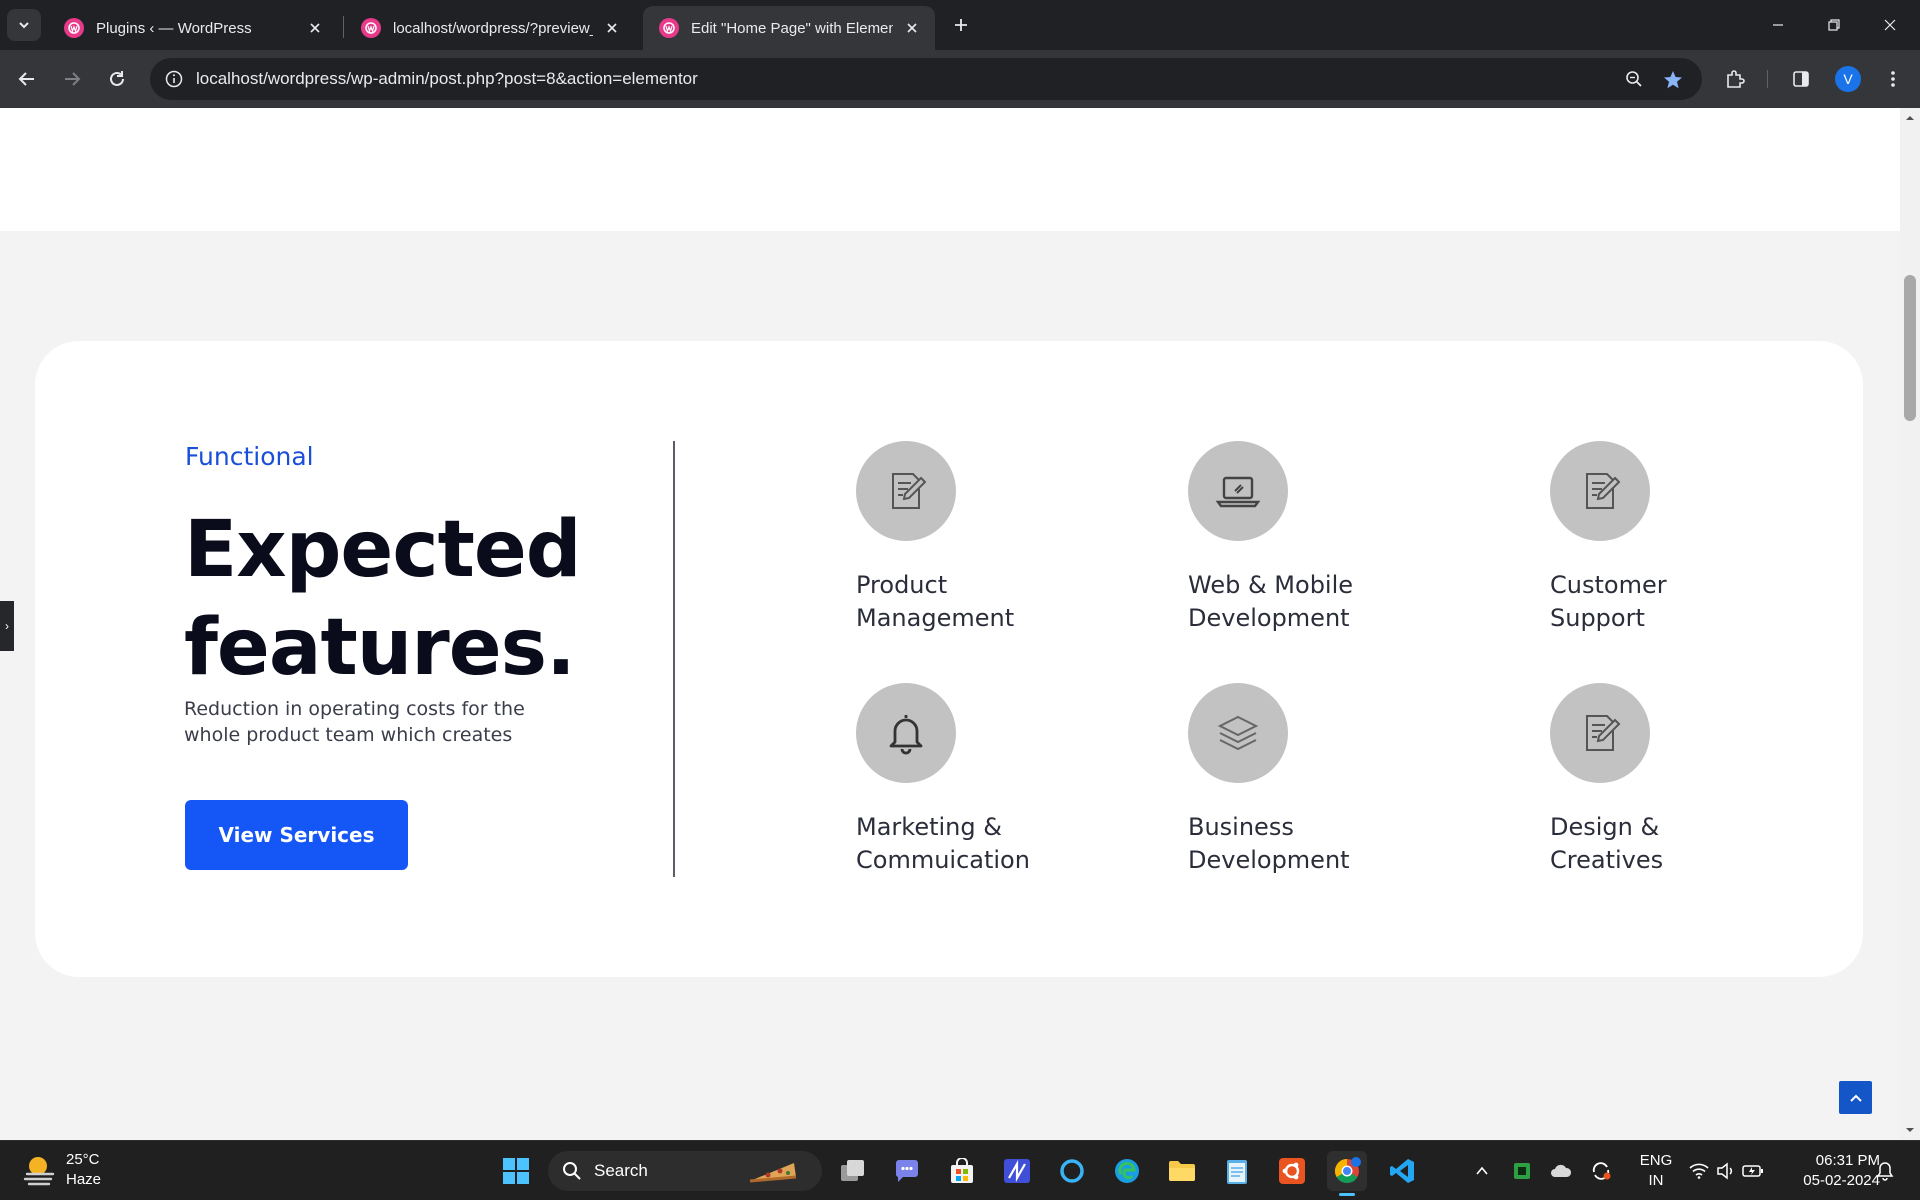 The image size is (1920, 1200). Describe the element at coordinates (1910, 118) in the screenshot. I see `scroll-up-arrow-icon` at that location.